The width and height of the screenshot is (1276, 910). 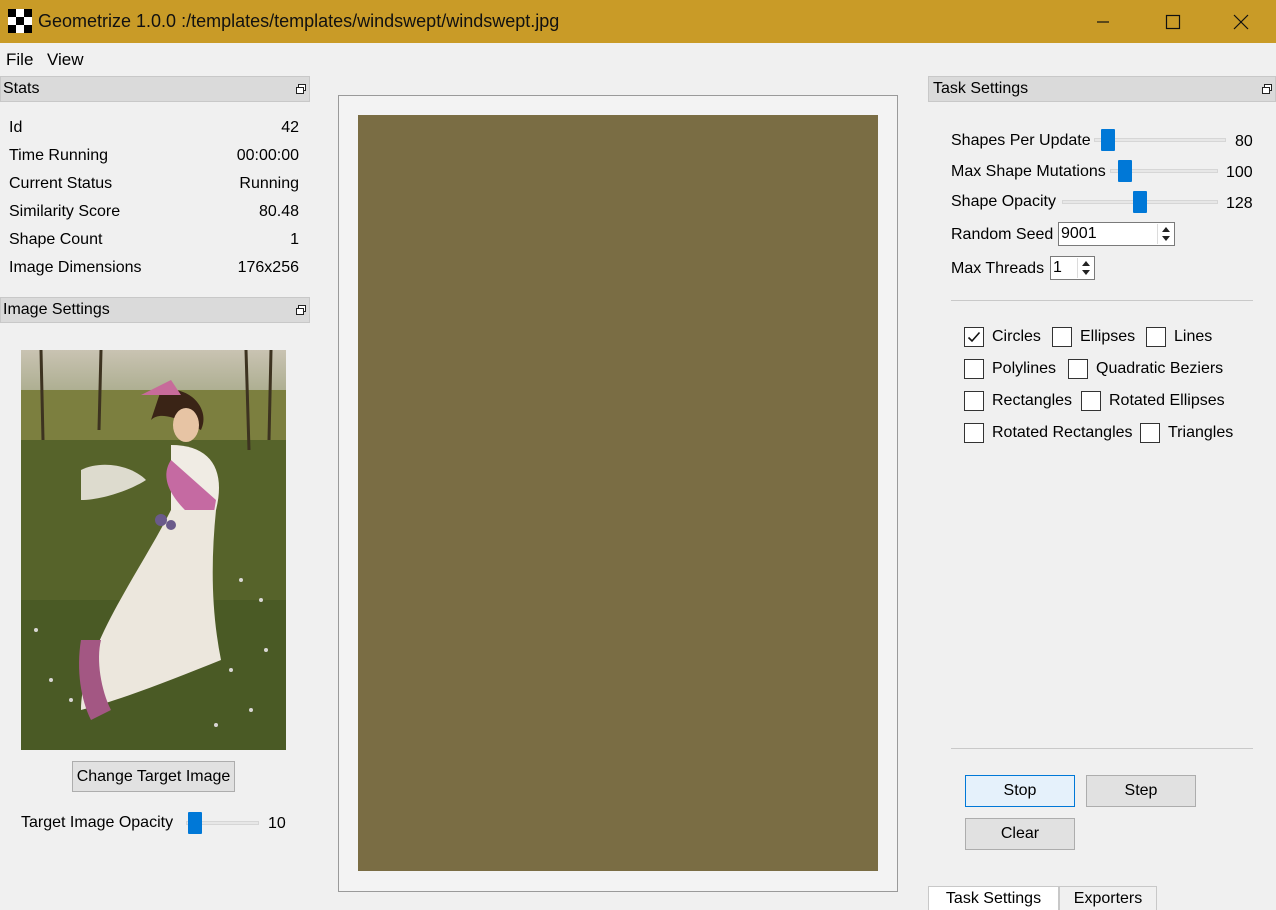 What do you see at coordinates (998, 268) in the screenshot?
I see `max-threads-label: Max Threads` at bounding box center [998, 268].